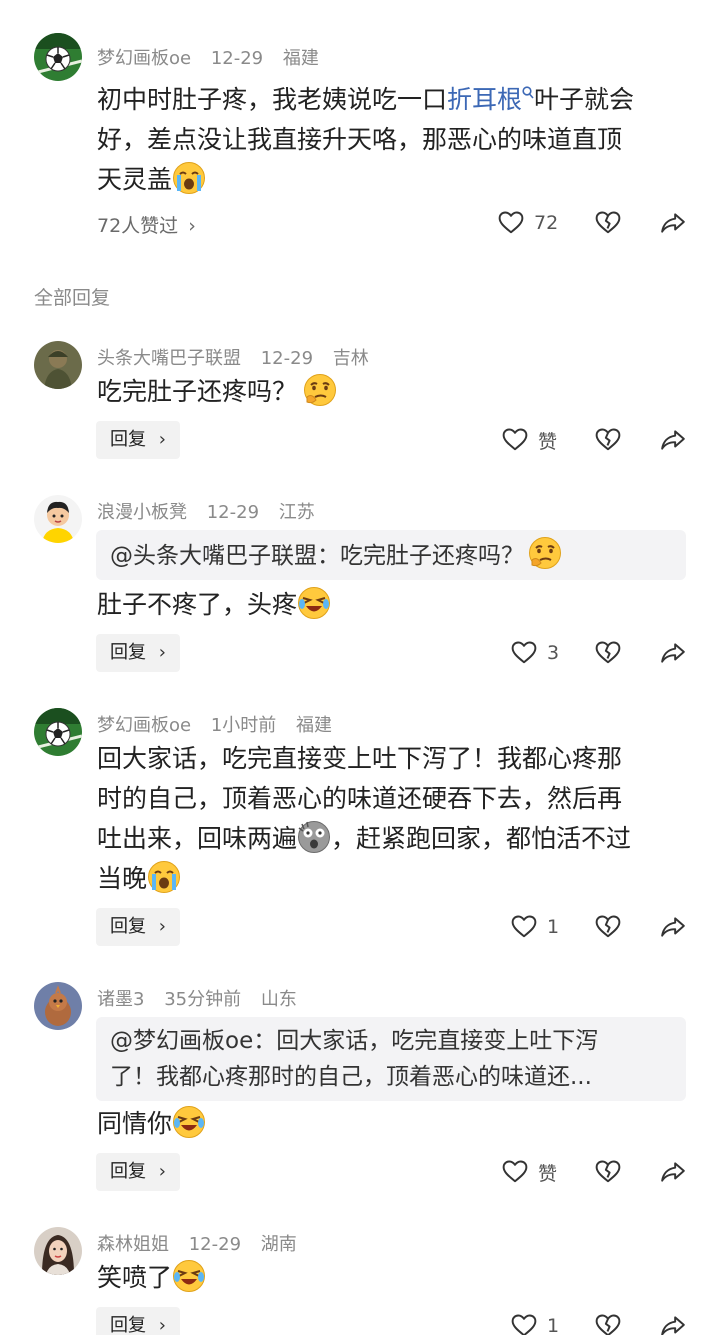 The width and height of the screenshot is (720, 1335). I want to click on comment-meta: 梦幻画板oe 1小时前 福建, so click(221, 724).